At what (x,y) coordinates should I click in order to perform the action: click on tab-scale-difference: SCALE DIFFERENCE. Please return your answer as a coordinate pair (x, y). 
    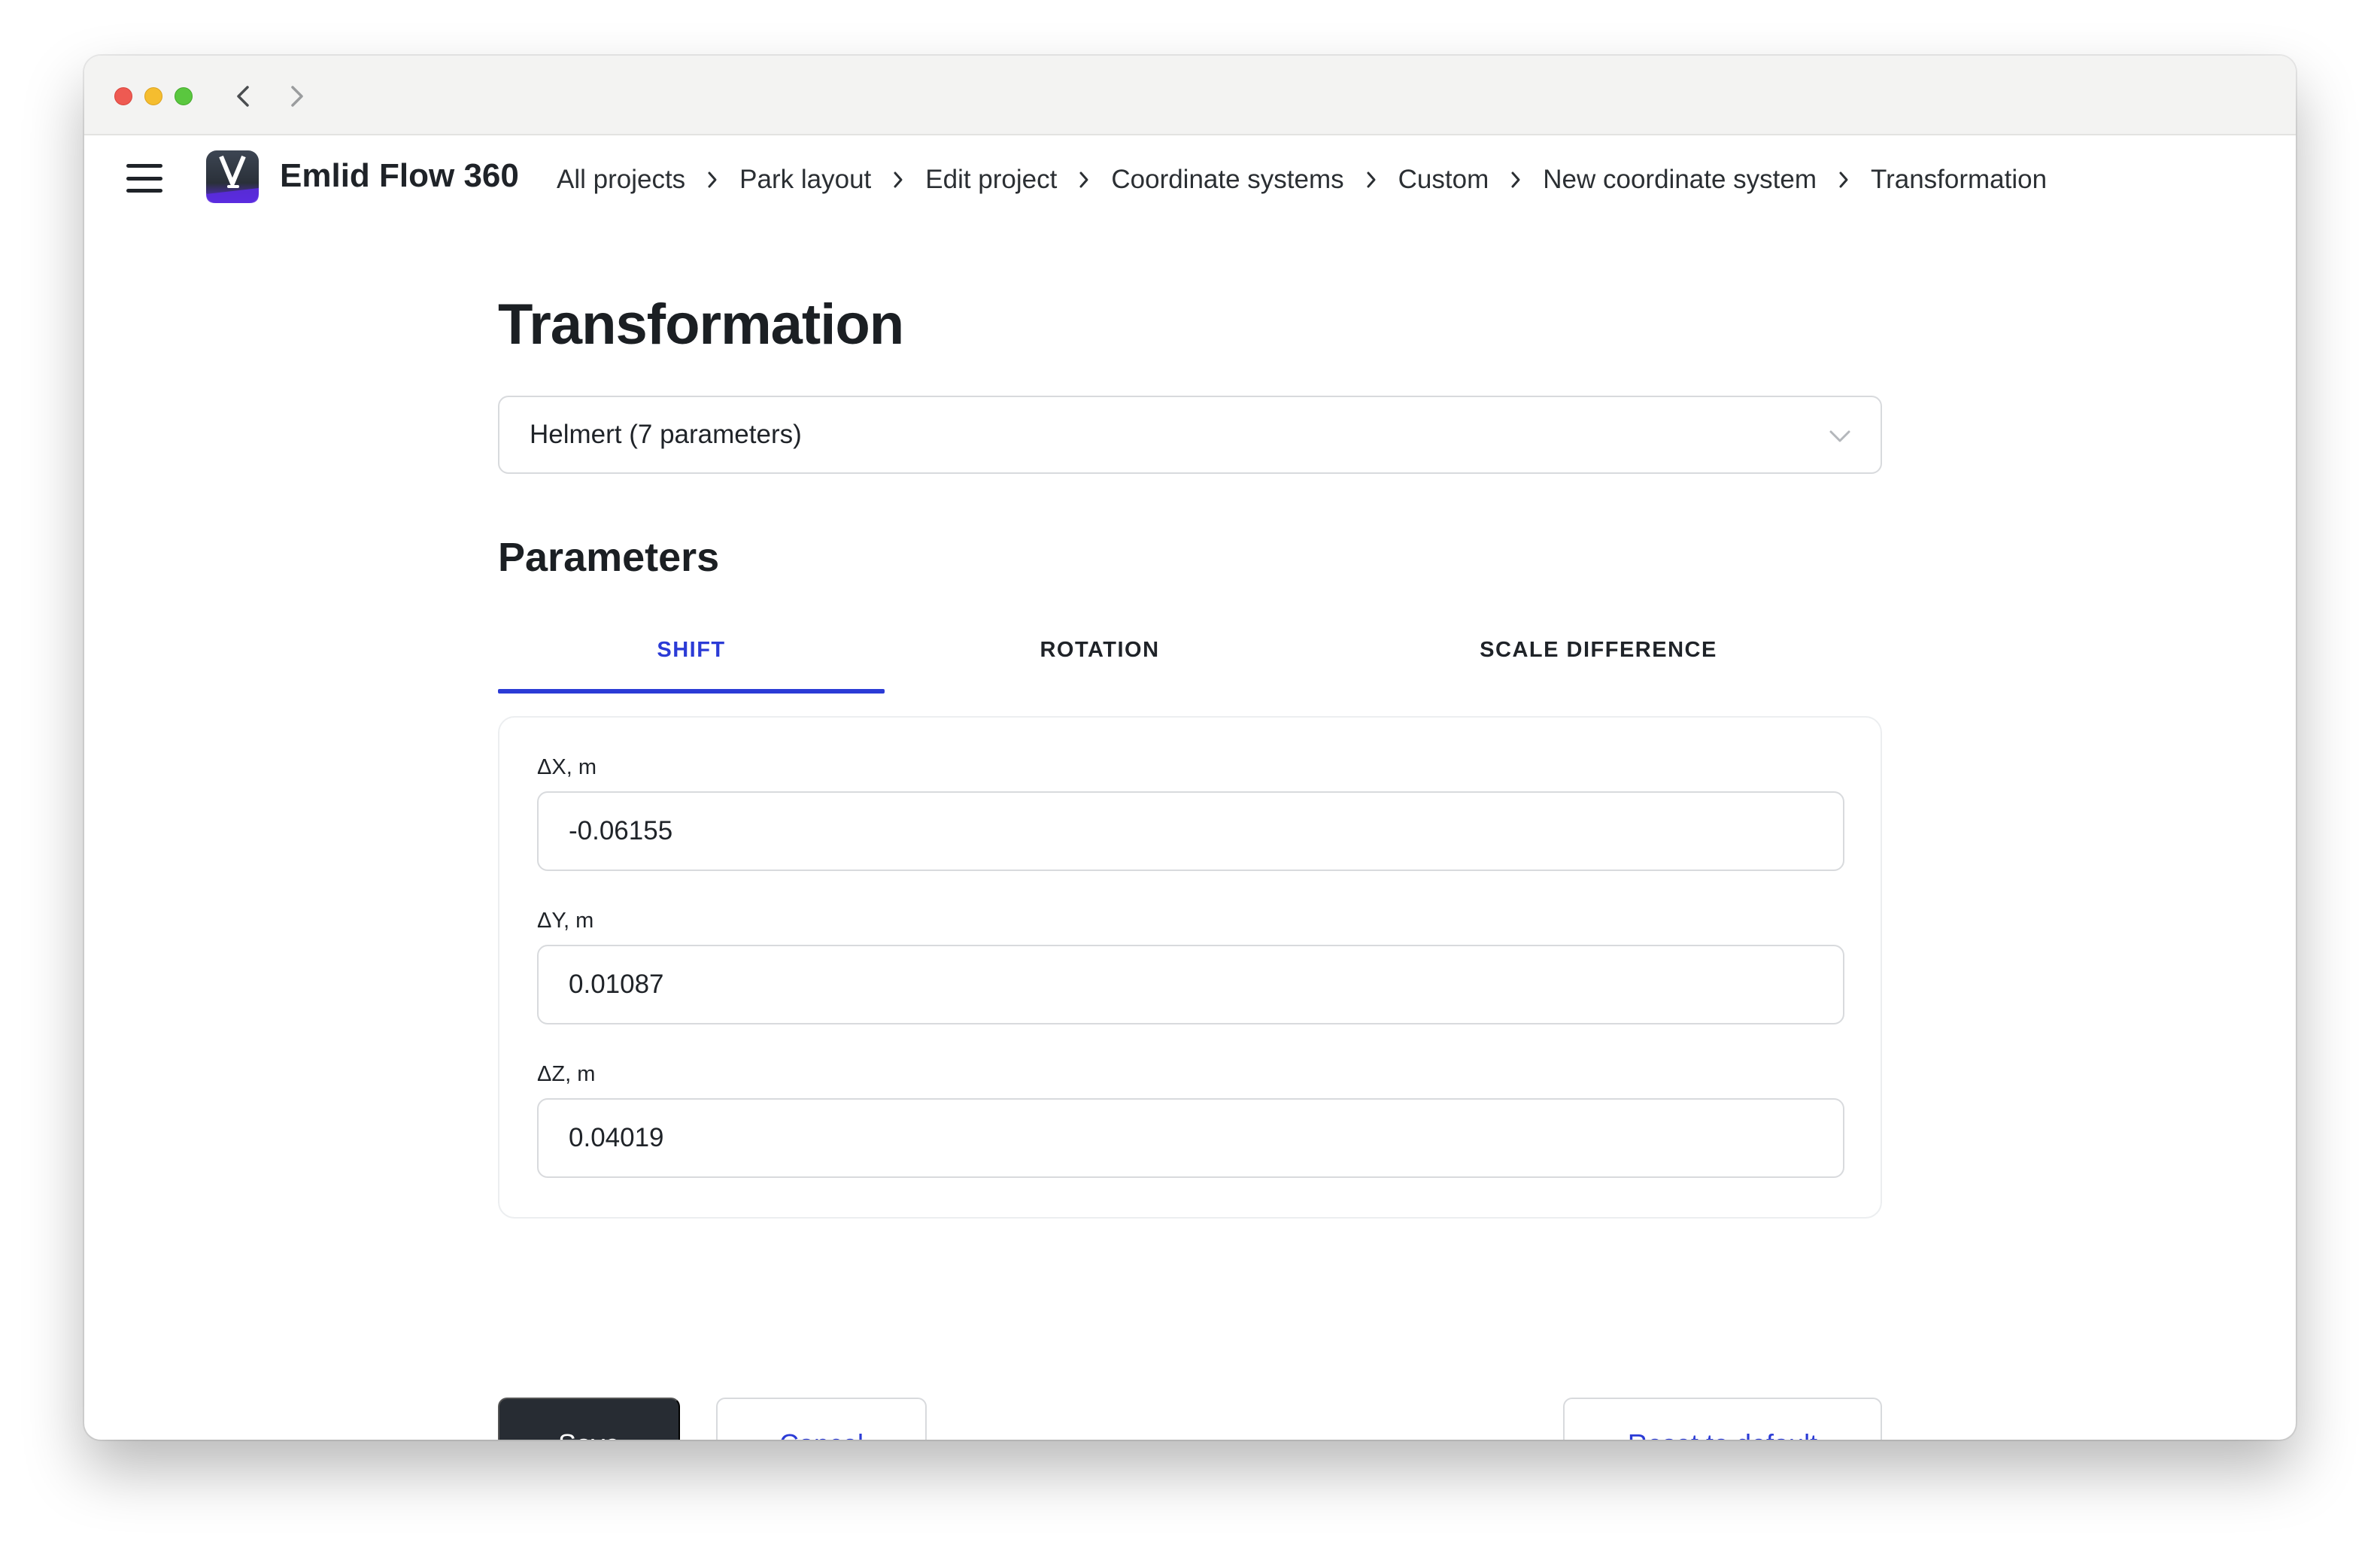
    Looking at the image, I should click on (1598, 650).